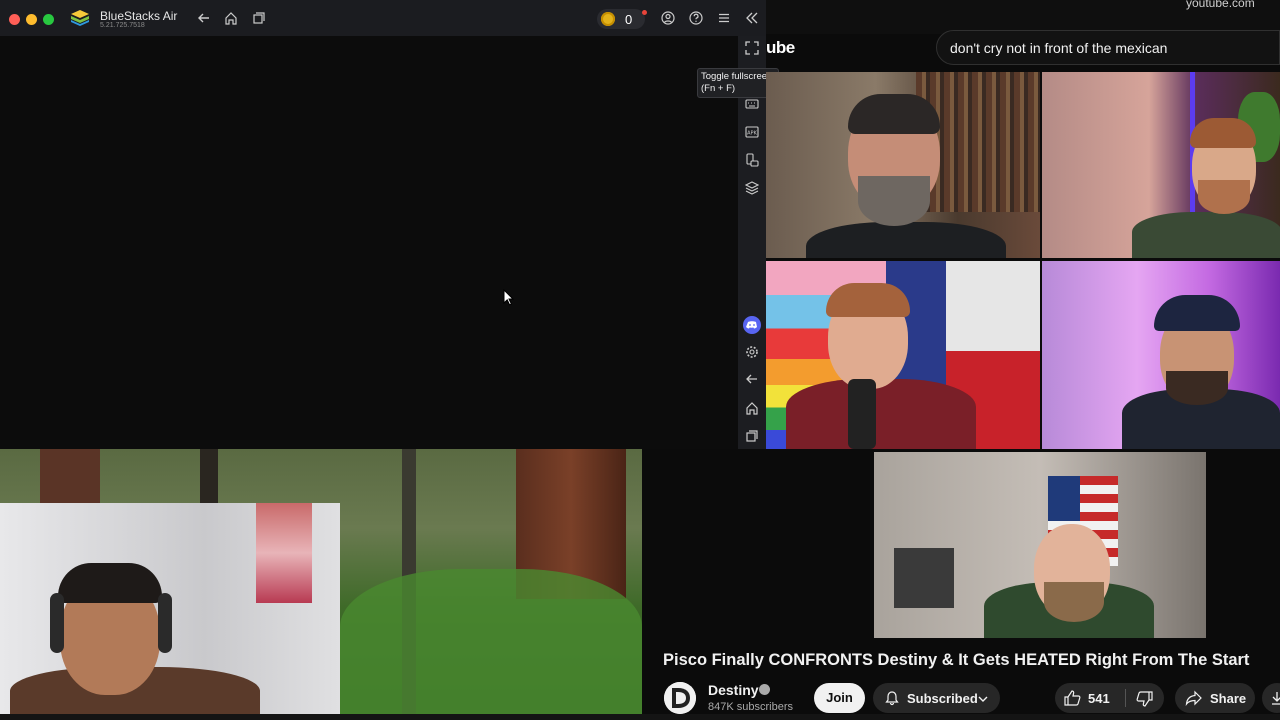  I want to click on destiny-logo-icon, so click(680, 698).